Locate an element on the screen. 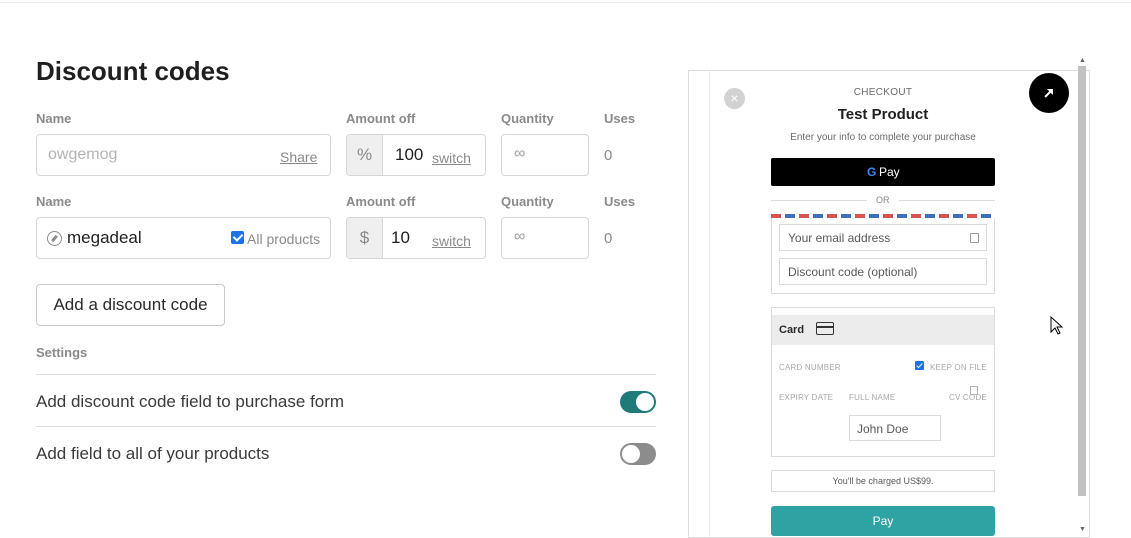 This screenshot has height=538, width=1131. discount-field-toggle is located at coordinates (638, 402).